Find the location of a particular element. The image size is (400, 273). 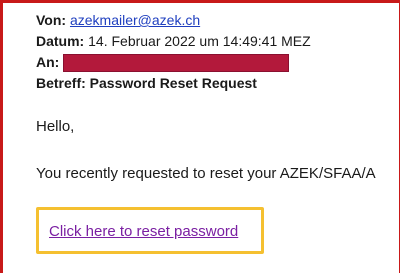

to-label: An: is located at coordinates (48, 62).